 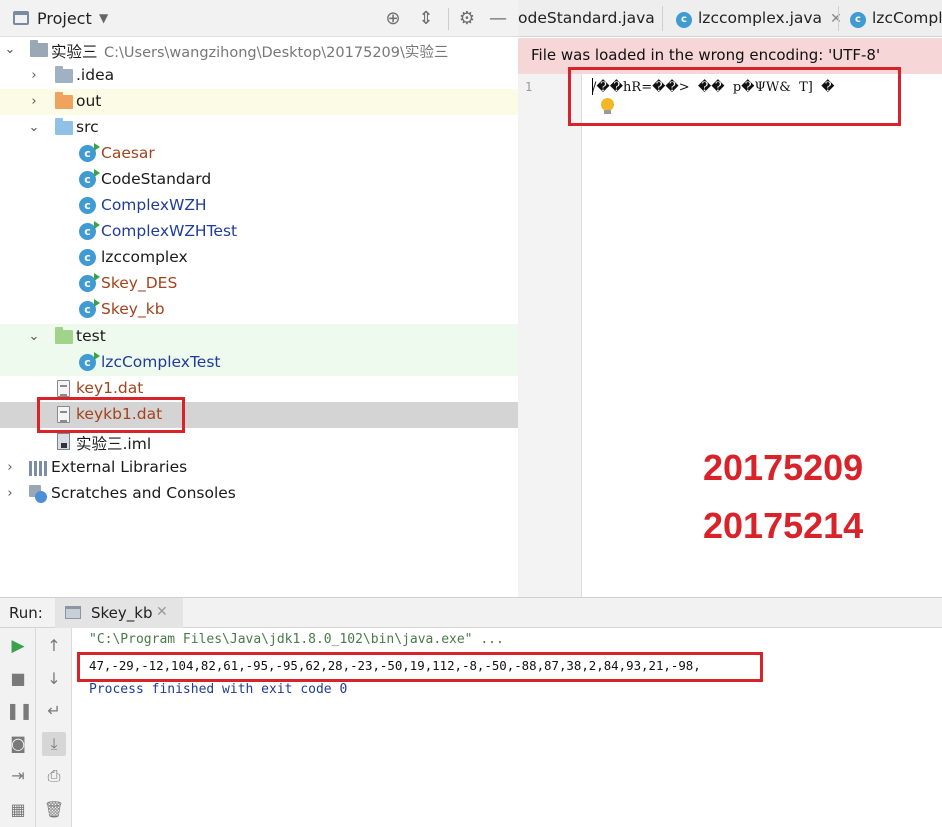 What do you see at coordinates (54, 776) in the screenshot?
I see `print-icon: ⎙` at bounding box center [54, 776].